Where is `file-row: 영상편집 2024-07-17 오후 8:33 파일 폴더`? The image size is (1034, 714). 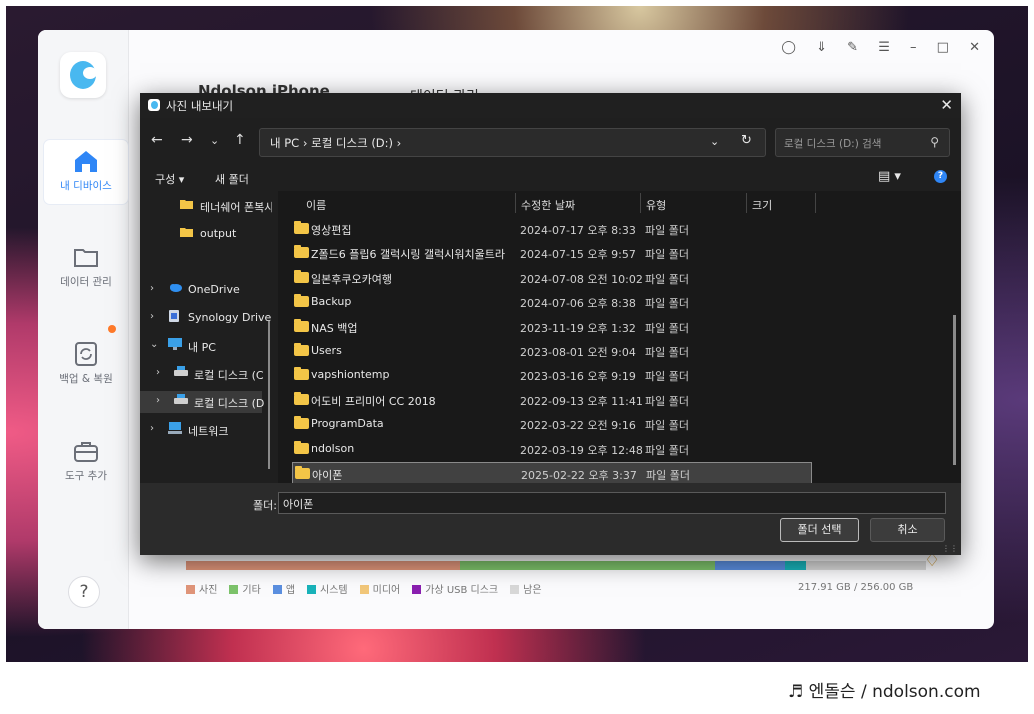
file-row: 영상편집 2024-07-17 오후 8:33 파일 폴더 is located at coordinates (551, 229).